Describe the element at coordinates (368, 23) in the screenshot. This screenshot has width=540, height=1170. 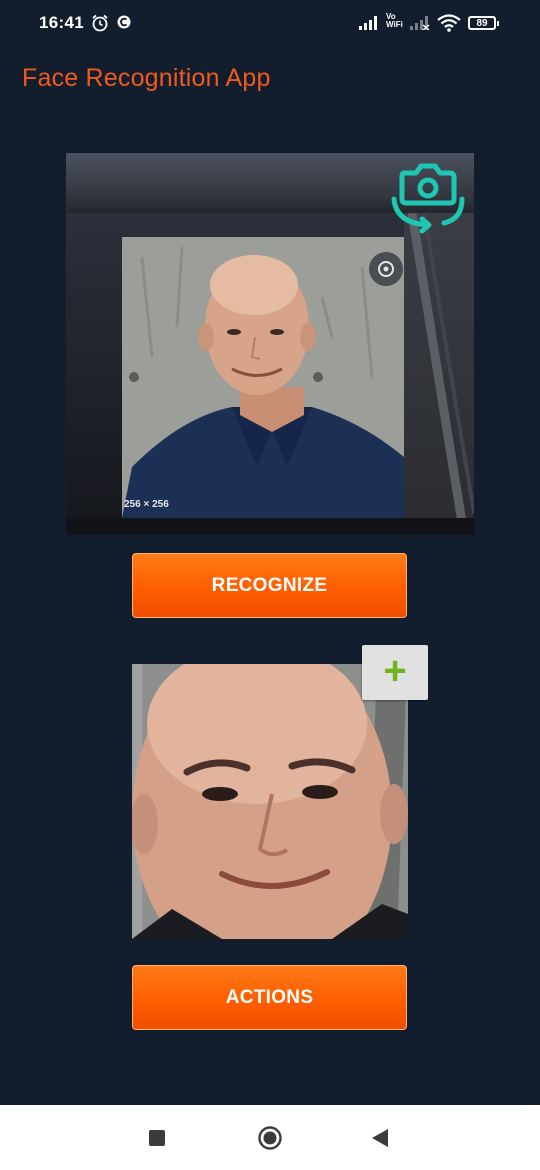
I see `signal-icon` at that location.